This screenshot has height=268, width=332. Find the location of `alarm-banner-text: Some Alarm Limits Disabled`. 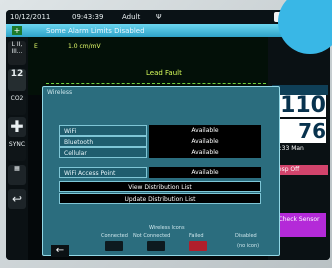

alarm-banner-text: Some Alarm Limits Disabled is located at coordinates (95, 31).